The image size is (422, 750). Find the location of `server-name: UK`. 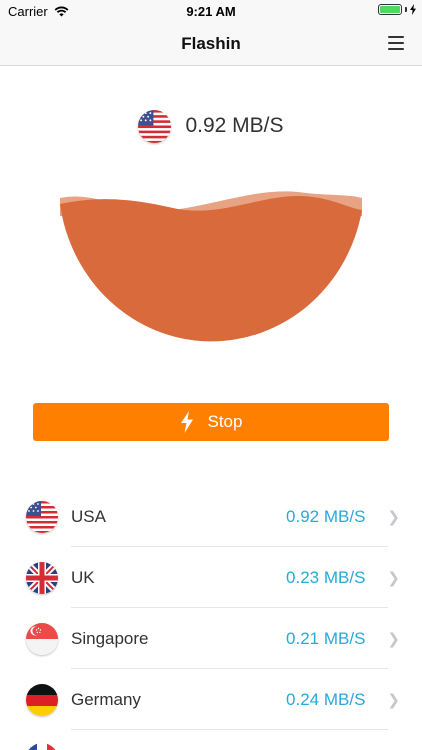

server-name: UK is located at coordinates (83, 577).